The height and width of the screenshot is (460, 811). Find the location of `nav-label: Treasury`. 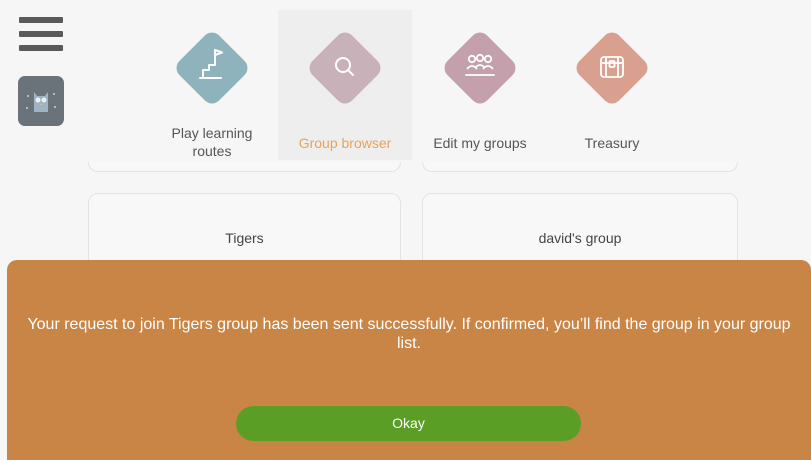

nav-label: Treasury is located at coordinates (612, 143).